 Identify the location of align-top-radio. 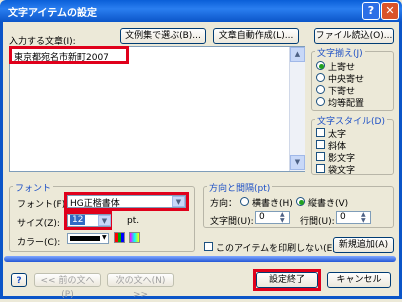
(320, 65).